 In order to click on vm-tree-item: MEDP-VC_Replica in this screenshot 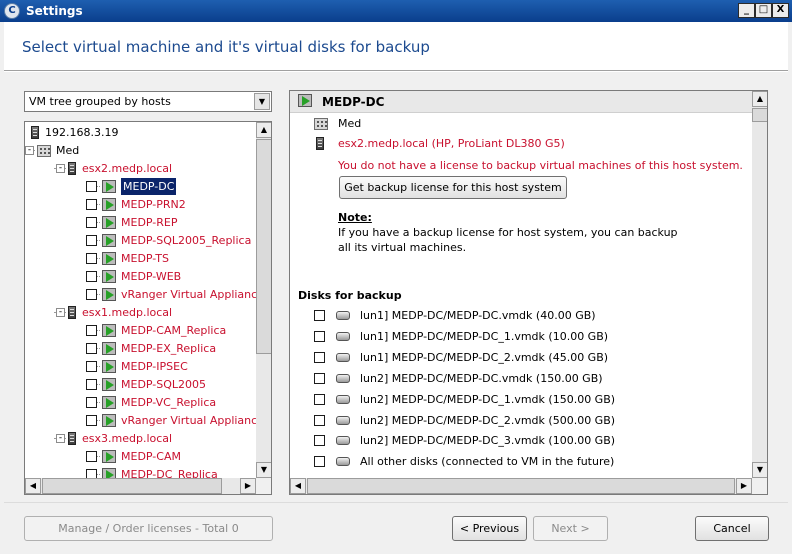, I will do `click(140, 402)`.